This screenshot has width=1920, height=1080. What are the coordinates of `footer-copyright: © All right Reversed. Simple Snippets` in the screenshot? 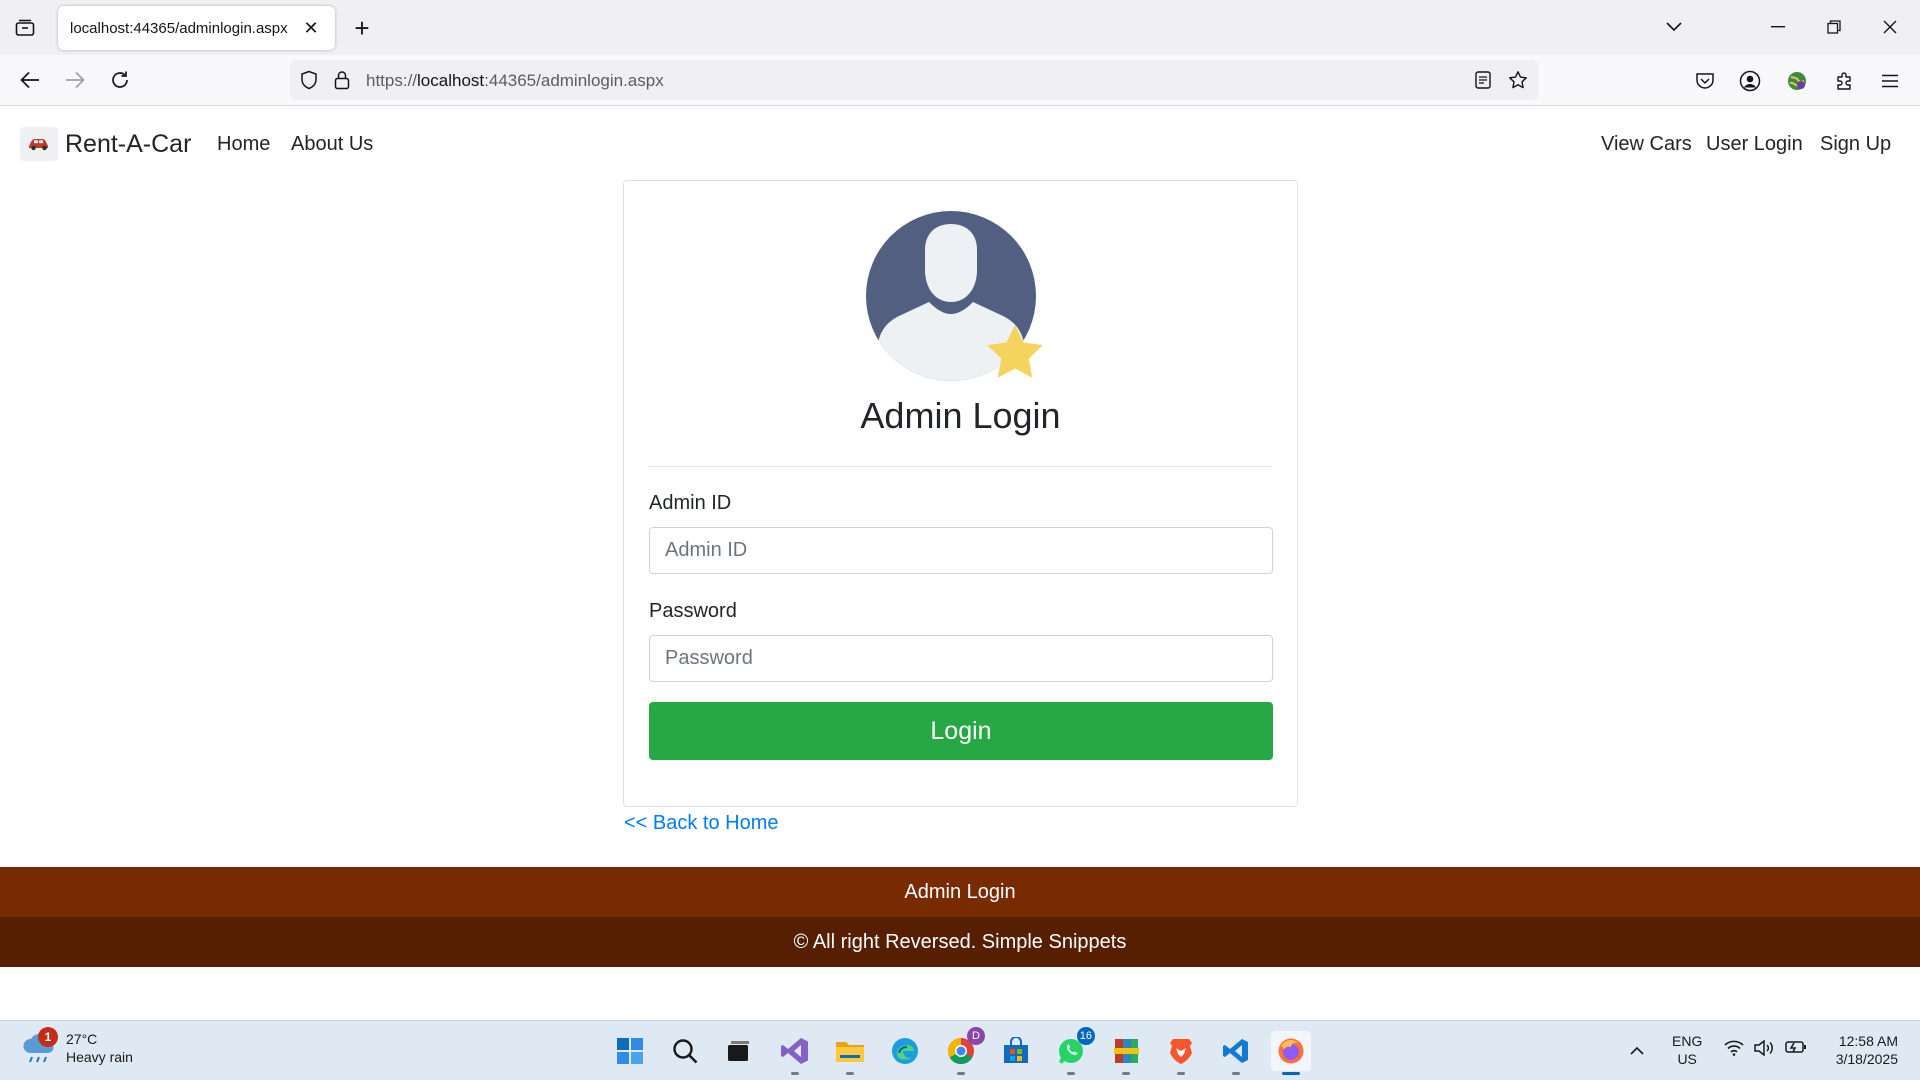 It's located at (960, 942).